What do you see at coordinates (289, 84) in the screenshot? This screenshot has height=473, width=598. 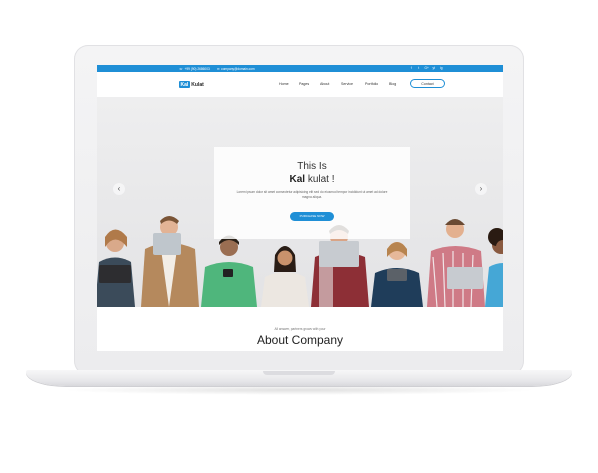 I see `nav-home: Home` at bounding box center [289, 84].